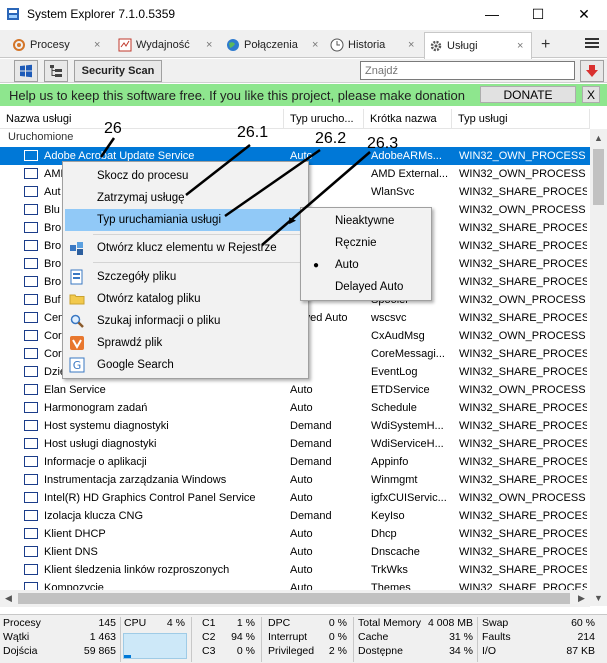  I want to click on scroll-up-icon: ▲, so click(598, 137).